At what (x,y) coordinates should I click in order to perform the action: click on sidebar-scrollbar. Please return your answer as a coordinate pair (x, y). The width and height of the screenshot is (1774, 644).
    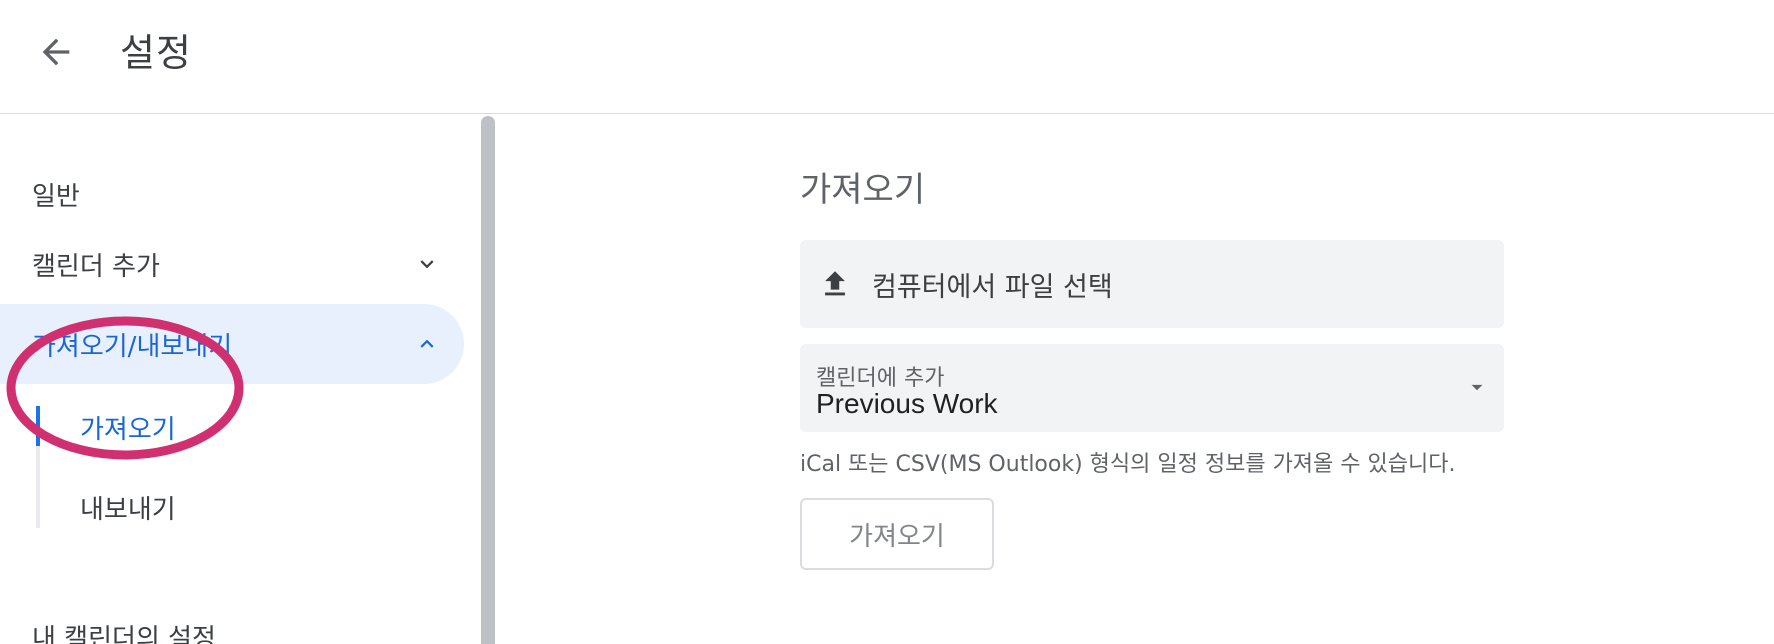
    Looking at the image, I should click on (488, 379).